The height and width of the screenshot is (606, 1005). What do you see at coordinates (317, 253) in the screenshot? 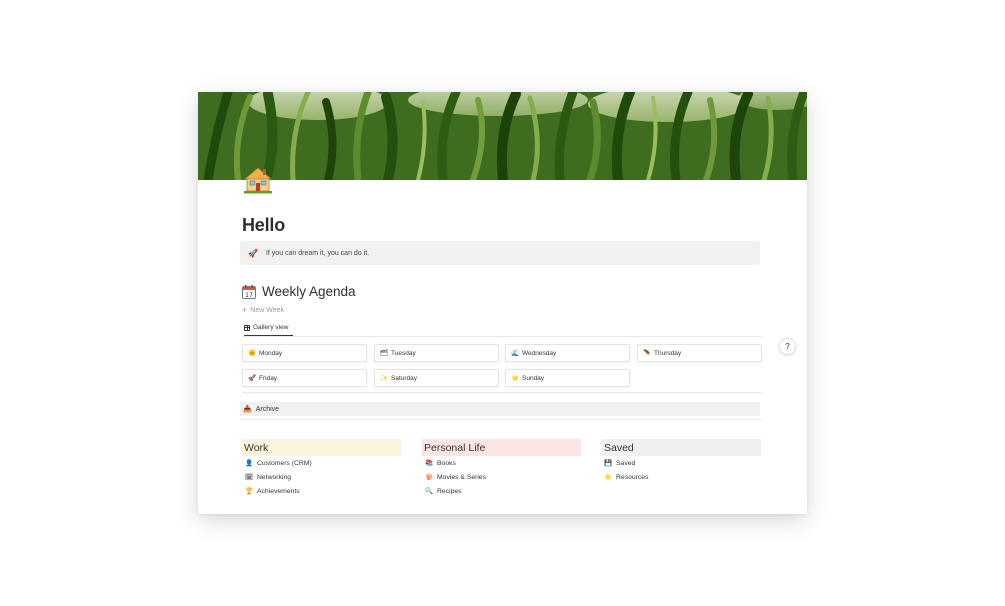
I see `callout-text: If you can dream it, you can do it.` at bounding box center [317, 253].